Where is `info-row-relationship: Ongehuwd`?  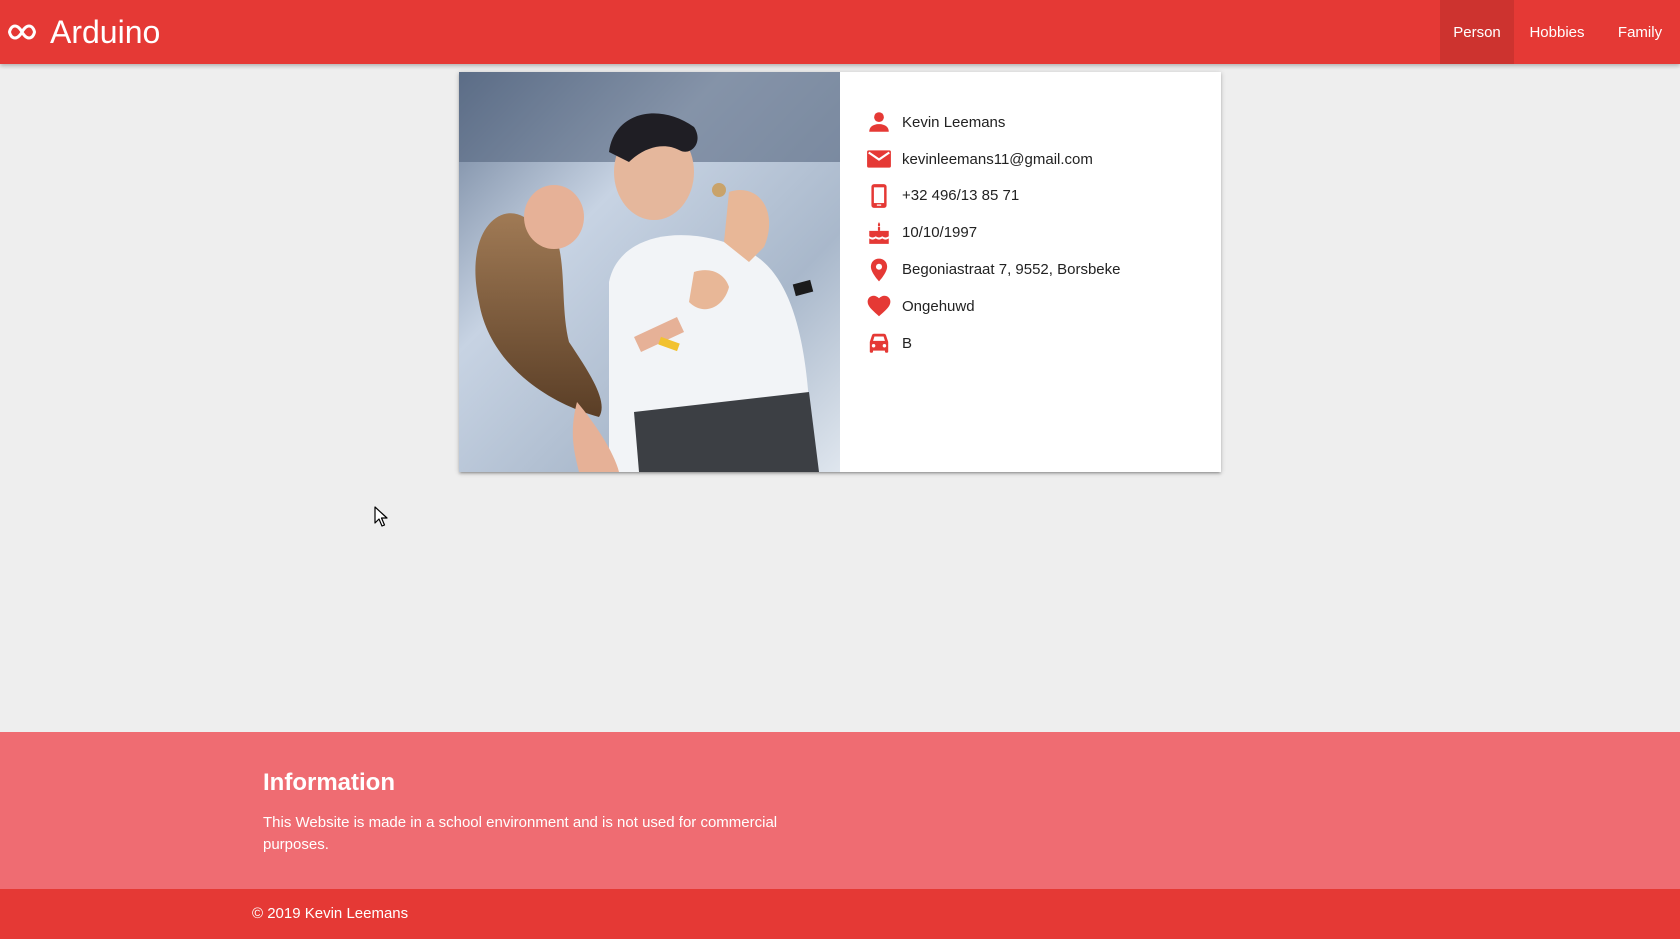 info-row-relationship: Ongehuwd is located at coordinates (1043, 306).